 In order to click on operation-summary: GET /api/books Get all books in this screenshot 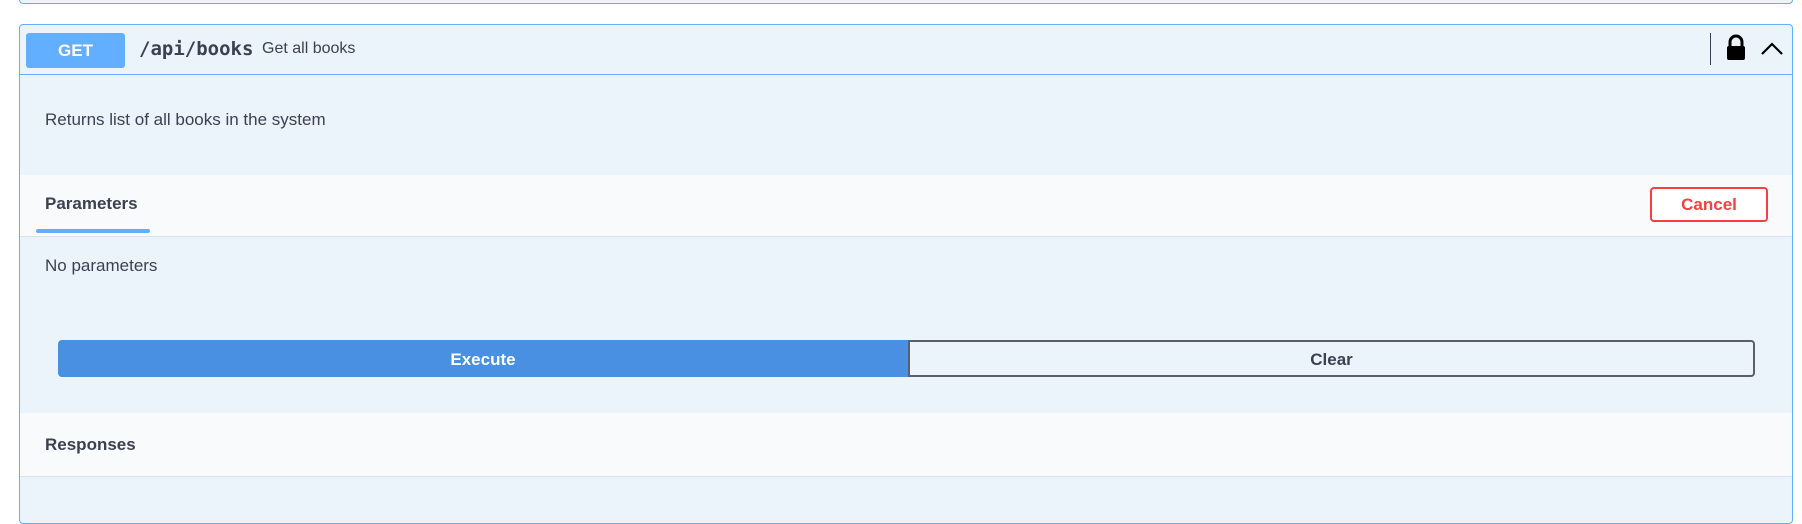, I will do `click(906, 50)`.